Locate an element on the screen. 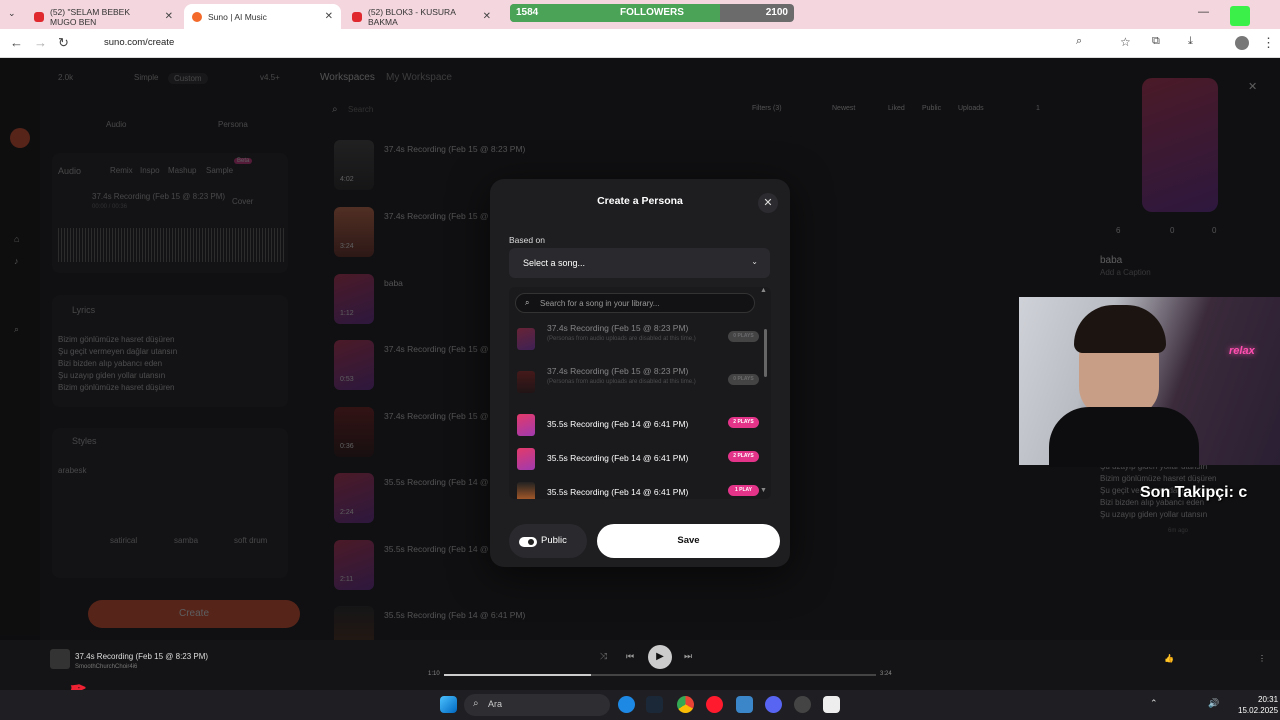 The image size is (1280, 720). song-title: 37.4s Recording (Feb 15 @ 8:23 PM) is located at coordinates (454, 149).